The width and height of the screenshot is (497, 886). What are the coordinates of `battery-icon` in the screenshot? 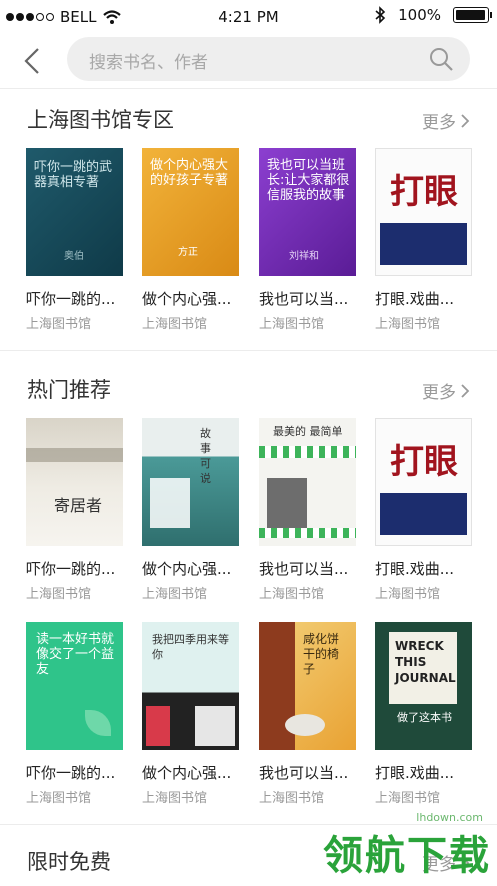 It's located at (472, 15).